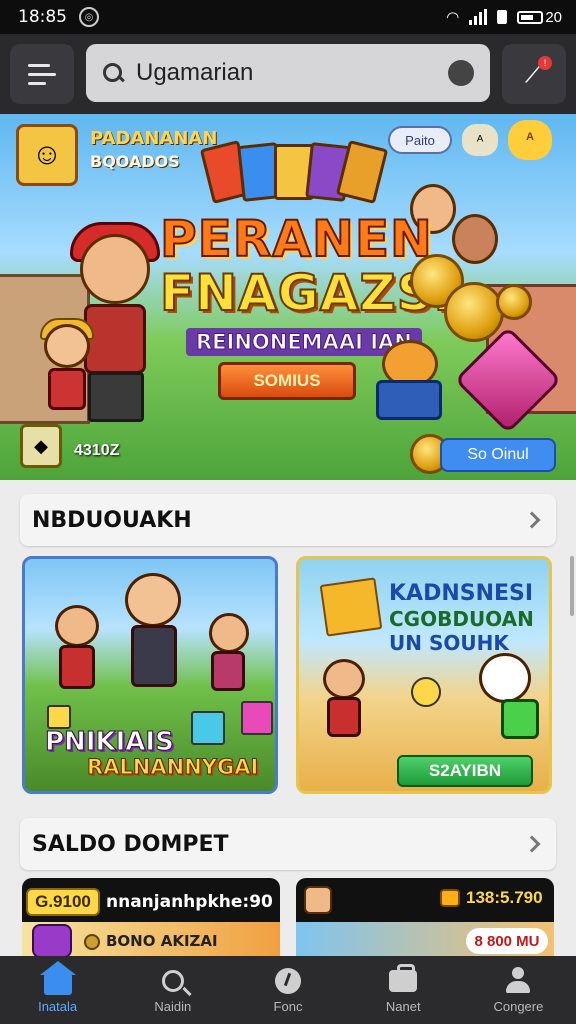 This screenshot has height=1024, width=576. What do you see at coordinates (89, 17) in the screenshot?
I see `nfc-icon: ◎` at bounding box center [89, 17].